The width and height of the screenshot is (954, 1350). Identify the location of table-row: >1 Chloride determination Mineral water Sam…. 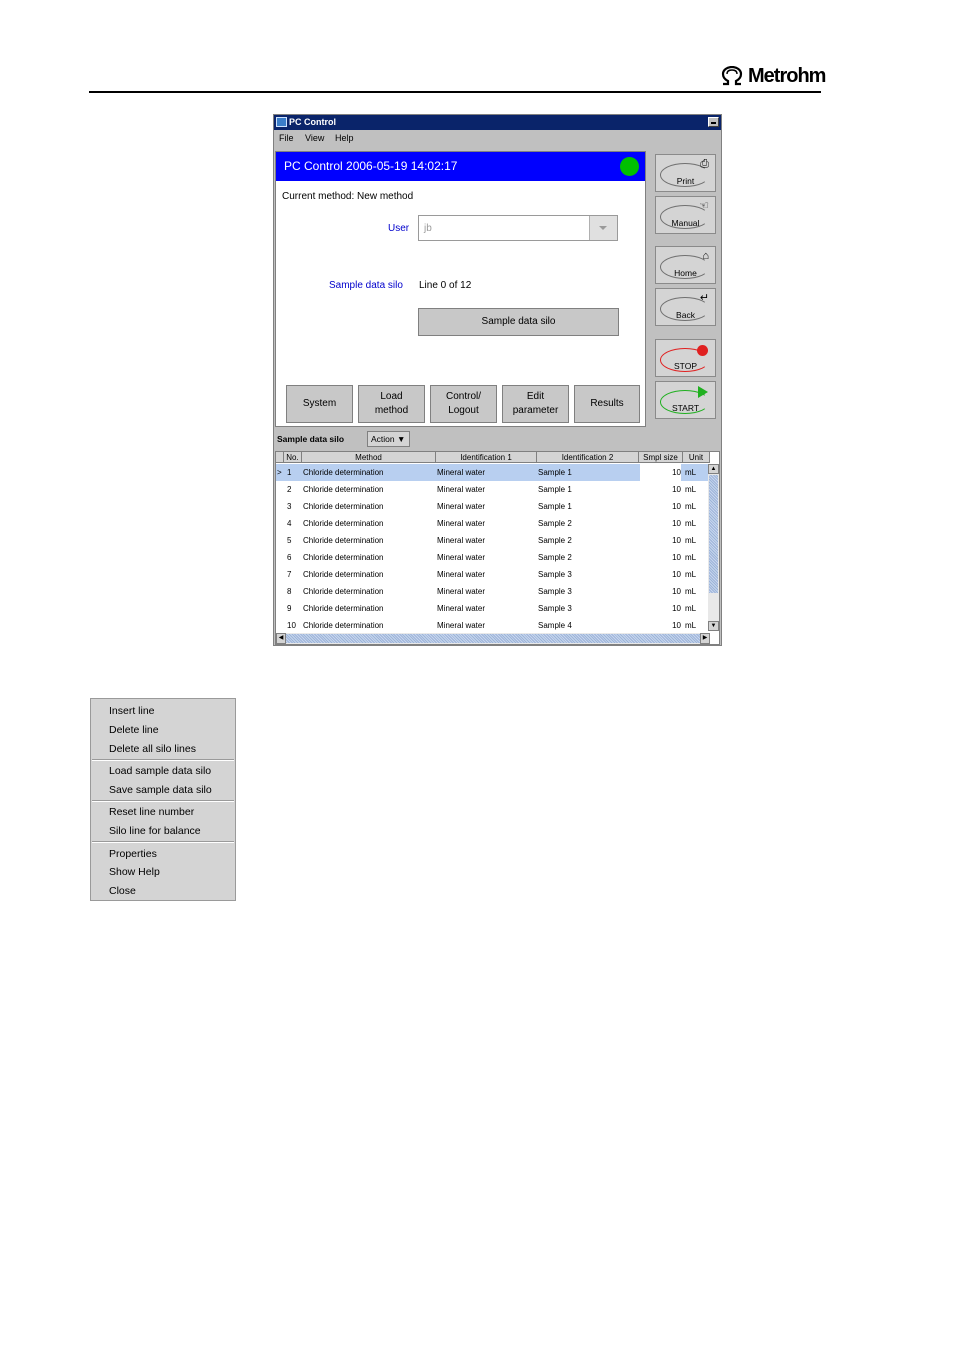
(493, 472).